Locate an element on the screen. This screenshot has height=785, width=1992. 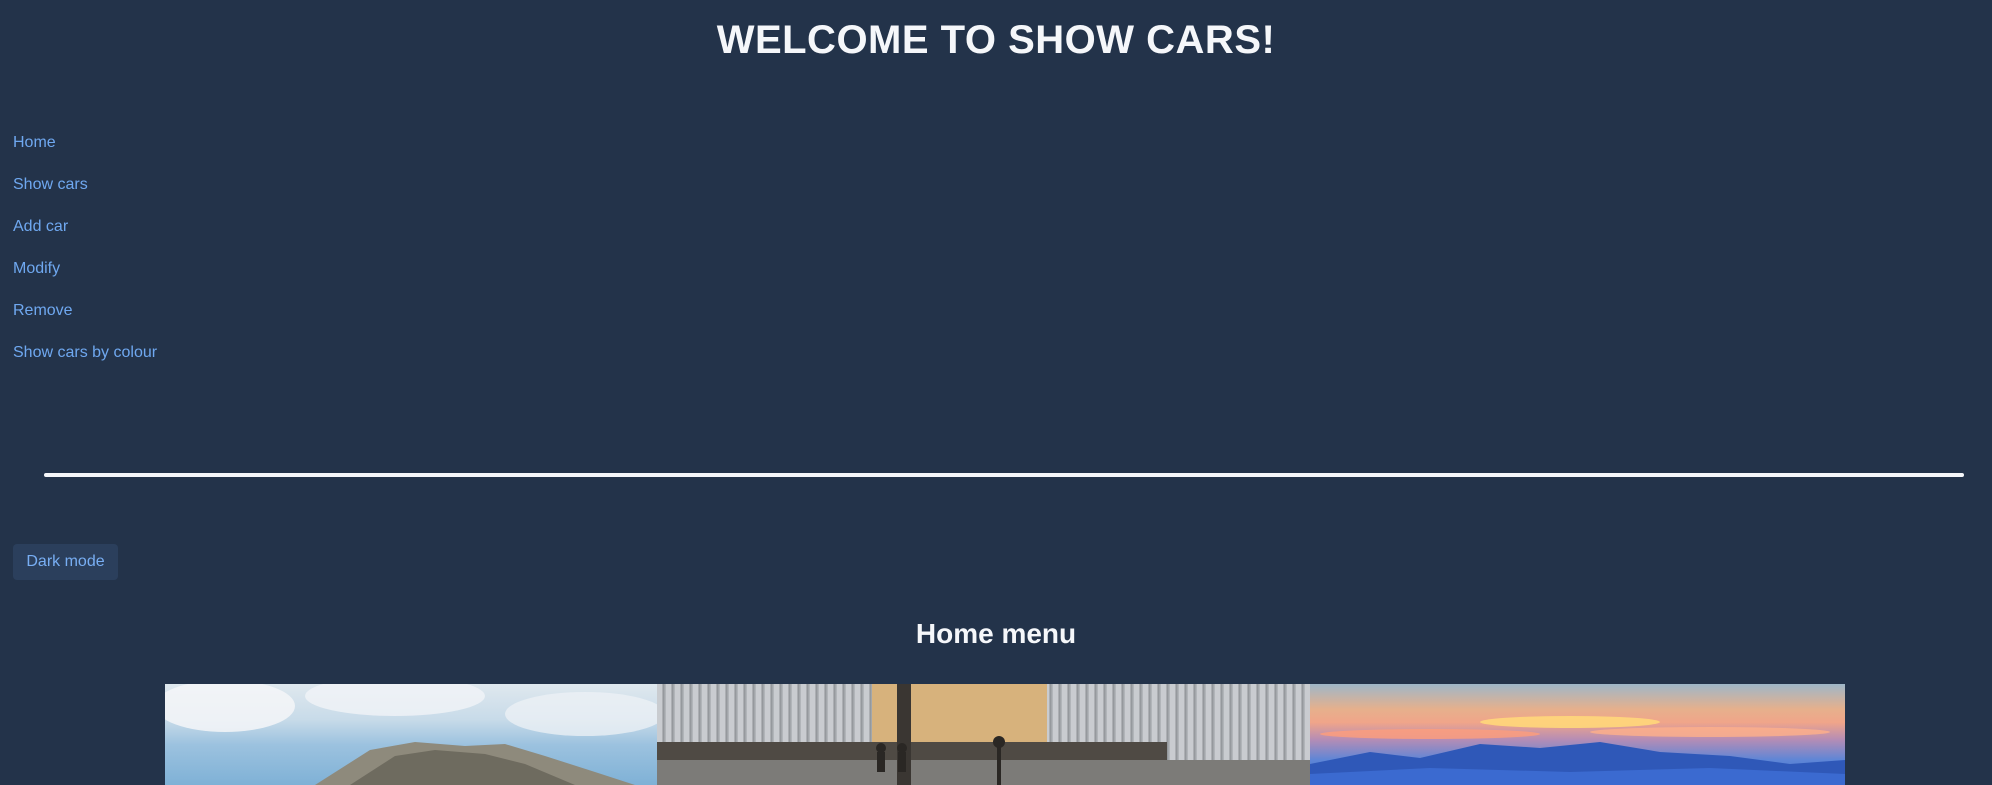
gallery-image-building is located at coordinates (983, 734).